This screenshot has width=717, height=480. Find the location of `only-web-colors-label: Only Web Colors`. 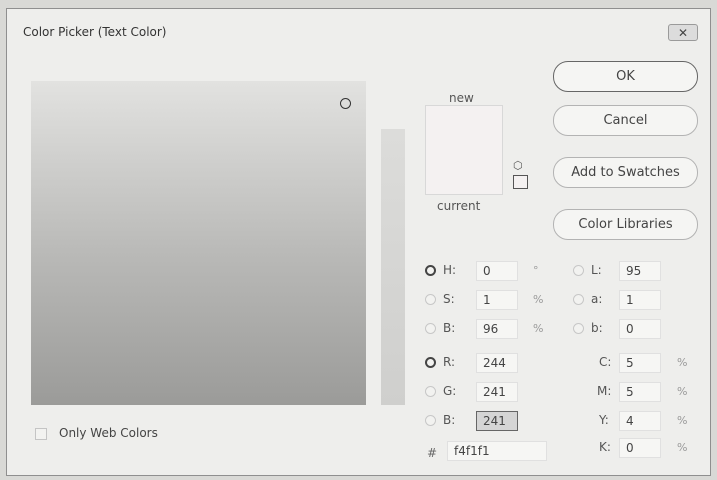

only-web-colors-label: Only Web Colors is located at coordinates (108, 433).